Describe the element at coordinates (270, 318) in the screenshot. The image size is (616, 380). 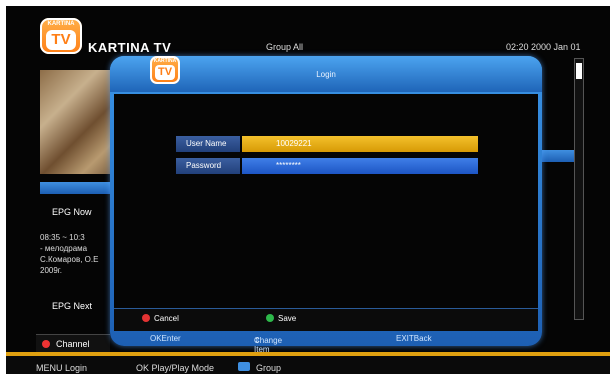
I see `green-dot-icon` at that location.